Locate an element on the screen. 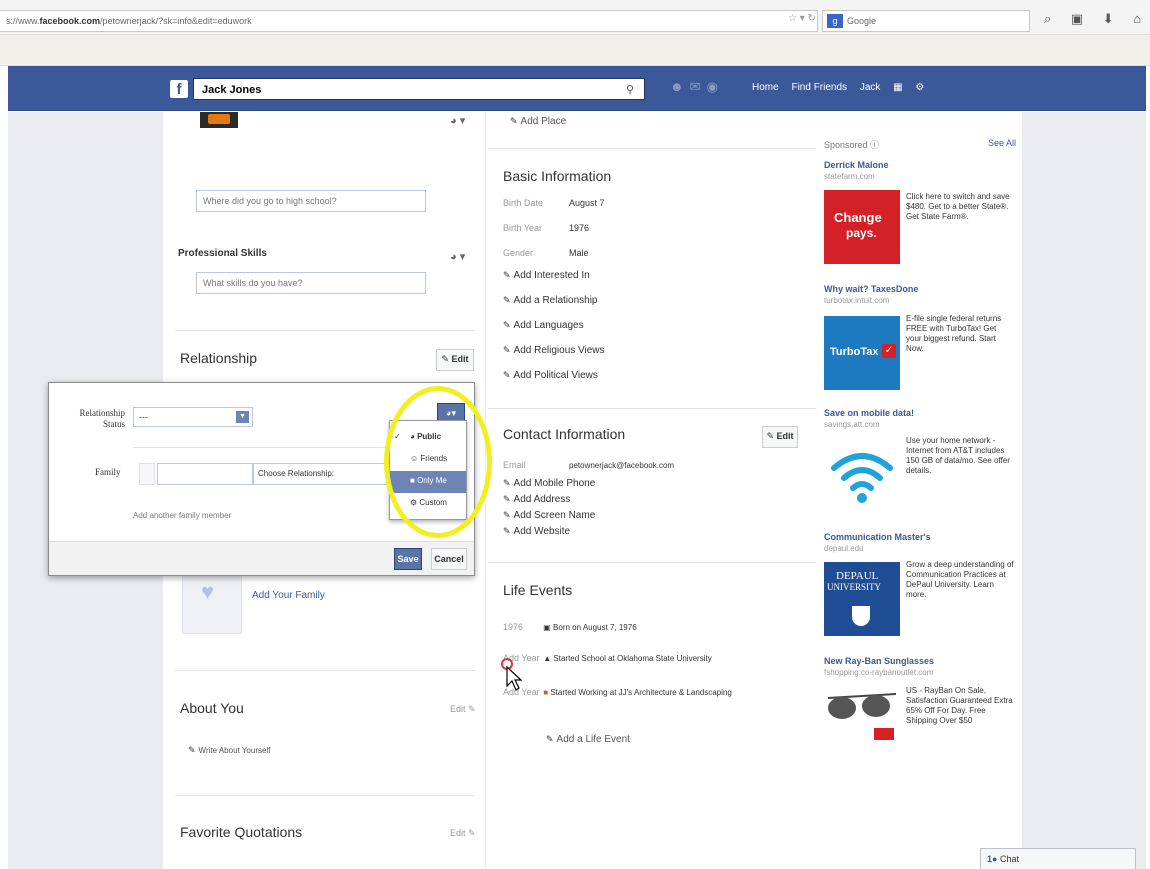 The width and height of the screenshot is (1150, 869). bookmarks-bar is located at coordinates (575, 49).